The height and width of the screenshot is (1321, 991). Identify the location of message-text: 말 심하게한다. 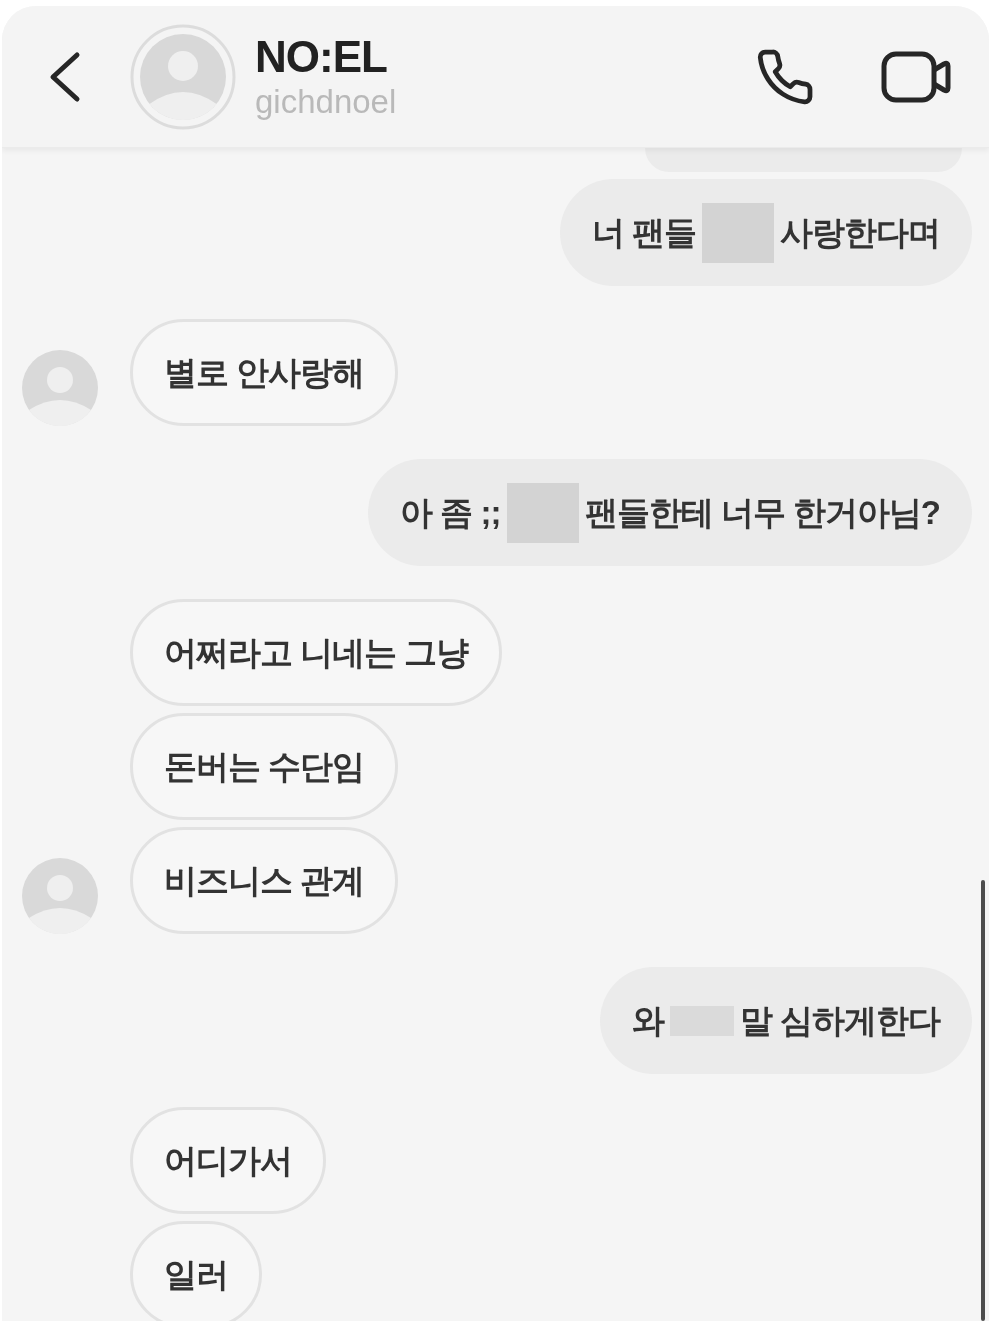
(839, 1021).